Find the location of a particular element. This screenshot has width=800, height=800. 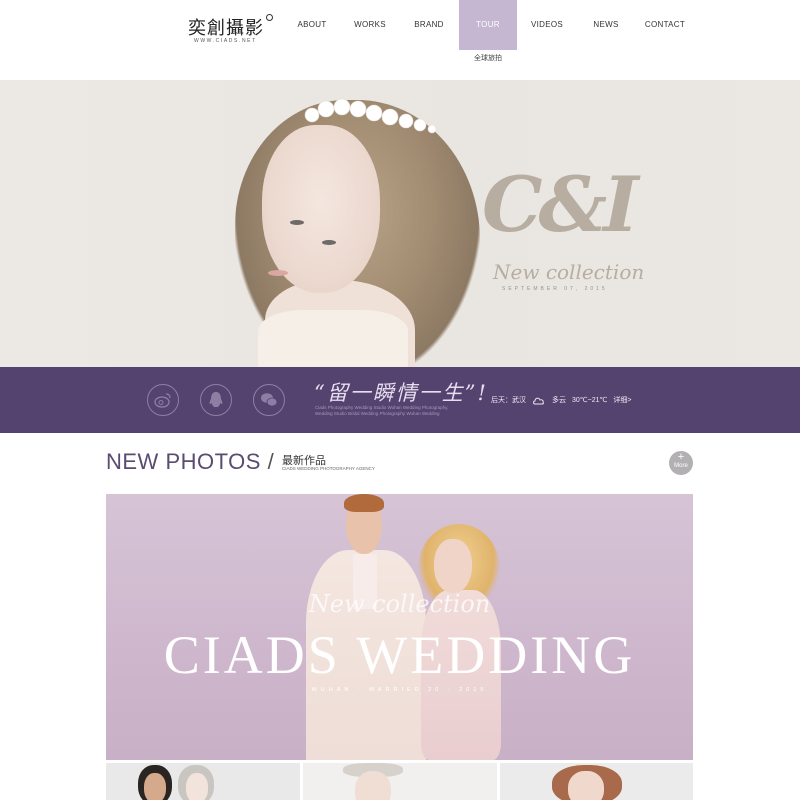

nav-contact: CONTACT is located at coordinates (665, 25).